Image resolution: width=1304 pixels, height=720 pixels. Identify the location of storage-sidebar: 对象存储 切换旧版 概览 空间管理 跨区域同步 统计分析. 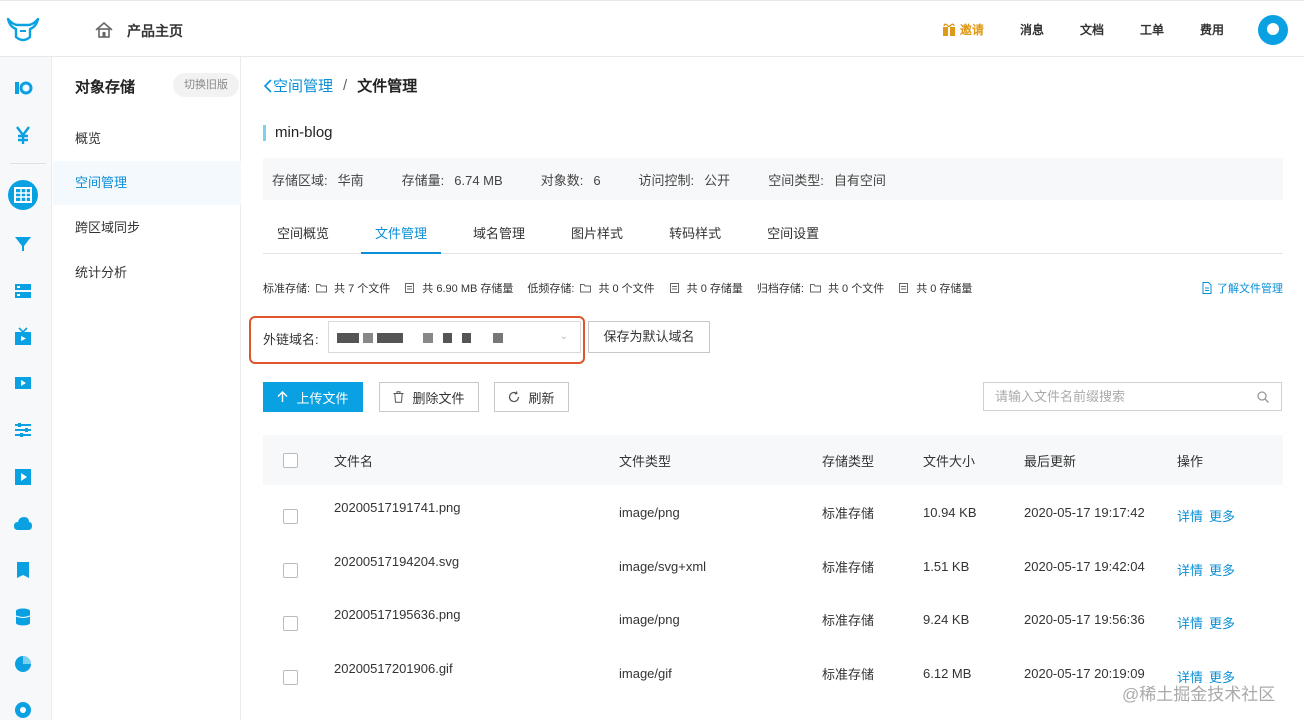
(147, 388).